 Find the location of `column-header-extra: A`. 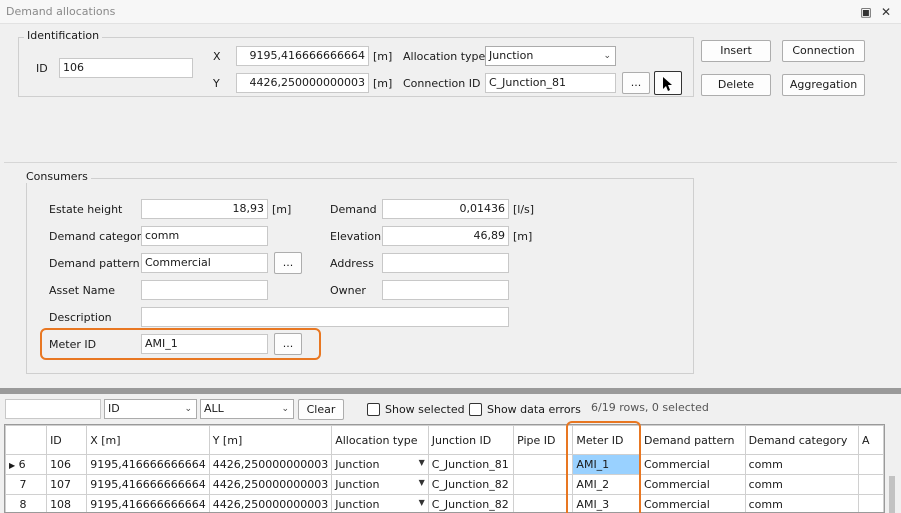

column-header-extra: A is located at coordinates (870, 440).